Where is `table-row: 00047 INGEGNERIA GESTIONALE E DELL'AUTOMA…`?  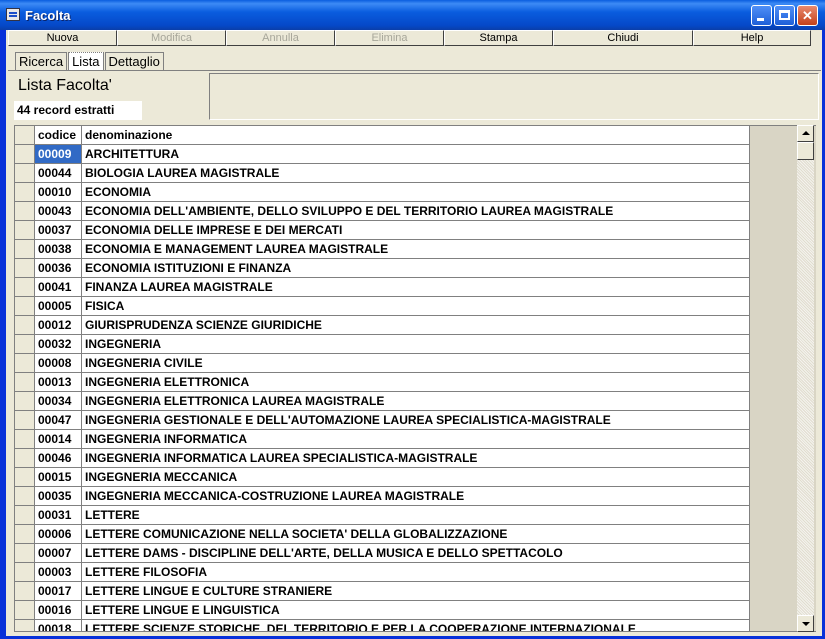
table-row: 00047 INGEGNERIA GESTIONALE E DELL'AUTOMA… is located at coordinates (382, 420).